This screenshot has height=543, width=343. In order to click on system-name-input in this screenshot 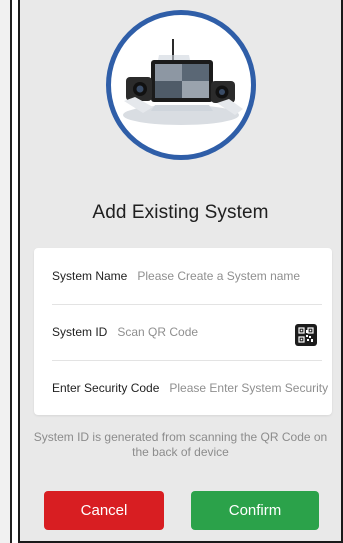, I will do `click(234, 276)`.